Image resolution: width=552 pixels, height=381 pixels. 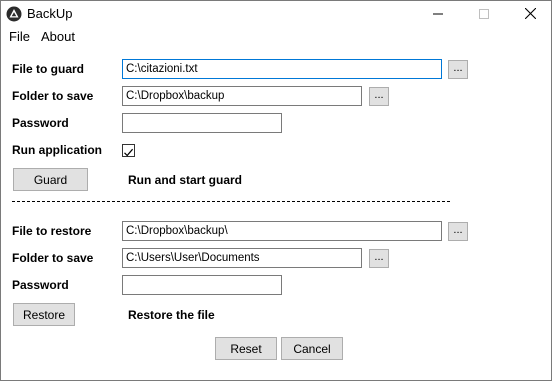 What do you see at coordinates (276, 37) in the screenshot?
I see `menu-bar: File About` at bounding box center [276, 37].